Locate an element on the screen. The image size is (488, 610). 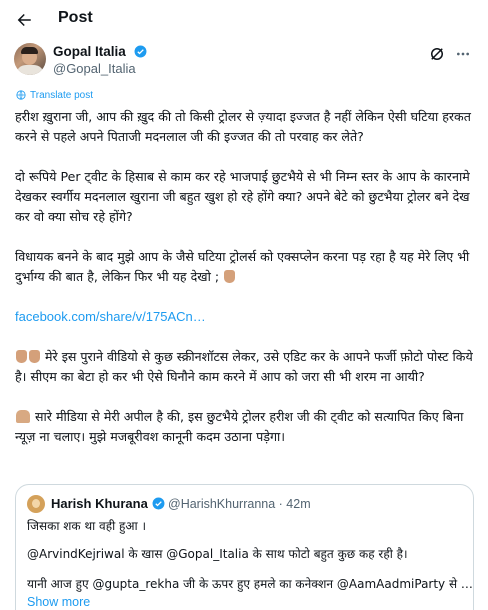
author-handle: @Gopal_Italia is located at coordinates (94, 68).